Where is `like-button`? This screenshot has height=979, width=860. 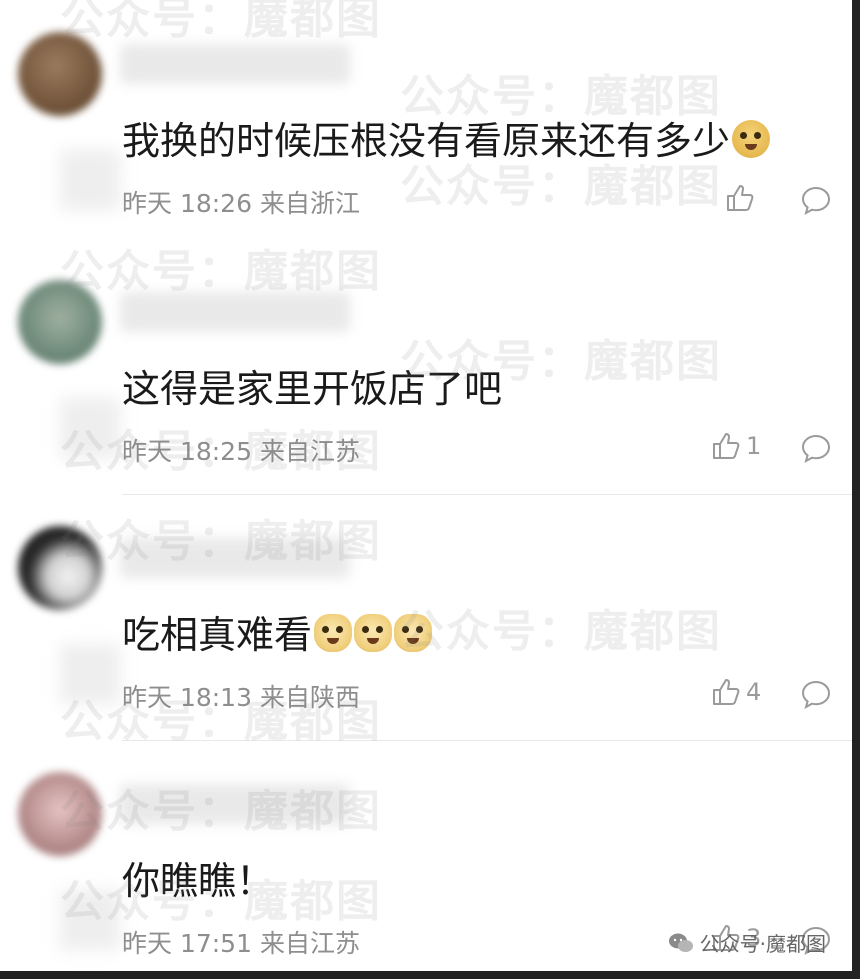
like-button is located at coordinates (742, 198).